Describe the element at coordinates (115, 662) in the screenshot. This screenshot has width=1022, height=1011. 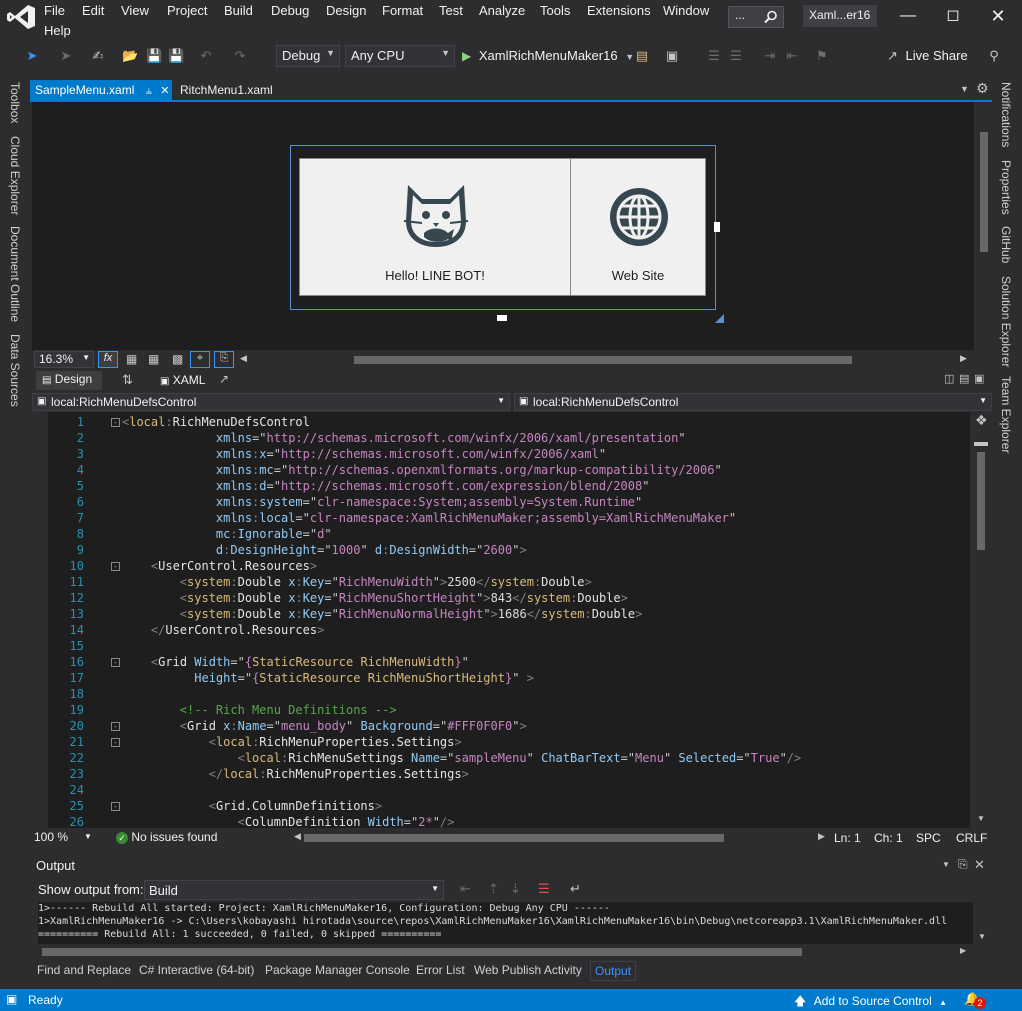
I see `fold-toggle-icon: -` at that location.